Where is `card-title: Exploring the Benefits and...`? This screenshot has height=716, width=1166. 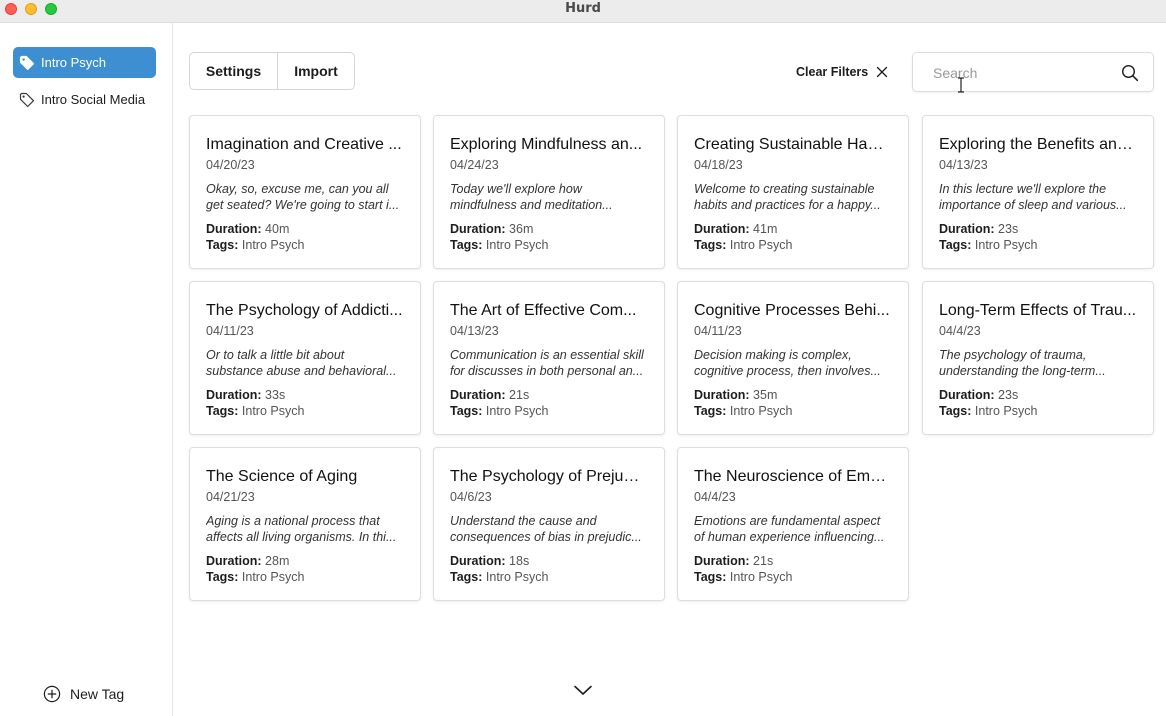 card-title: Exploring the Benefits and... is located at coordinates (1038, 144).